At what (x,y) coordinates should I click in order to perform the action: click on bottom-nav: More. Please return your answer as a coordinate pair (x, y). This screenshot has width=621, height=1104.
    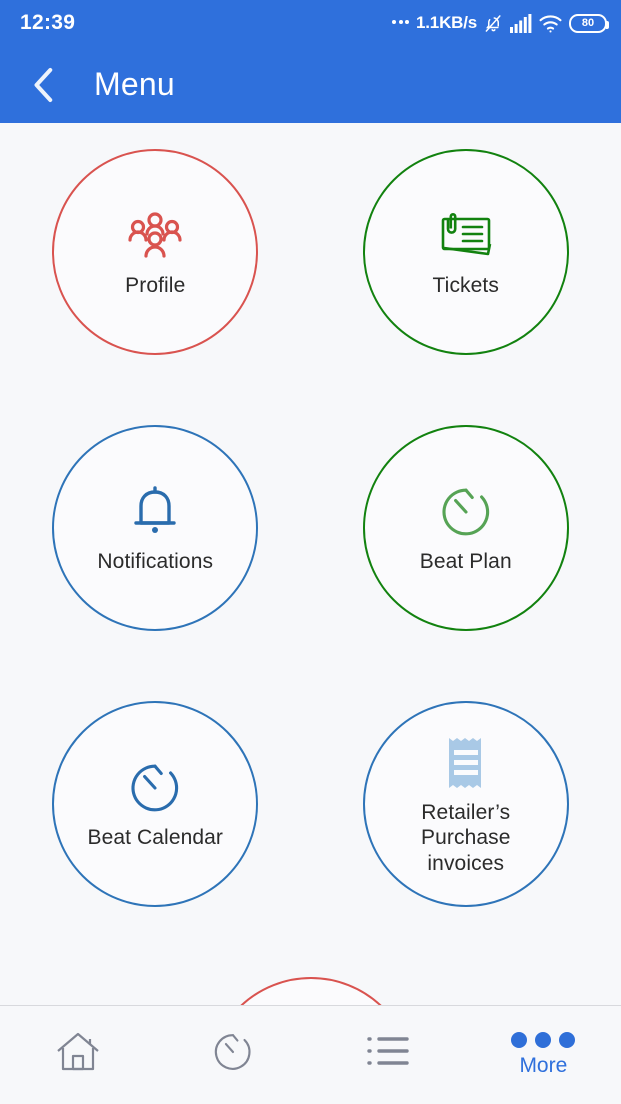
    Looking at the image, I should click on (310, 1054).